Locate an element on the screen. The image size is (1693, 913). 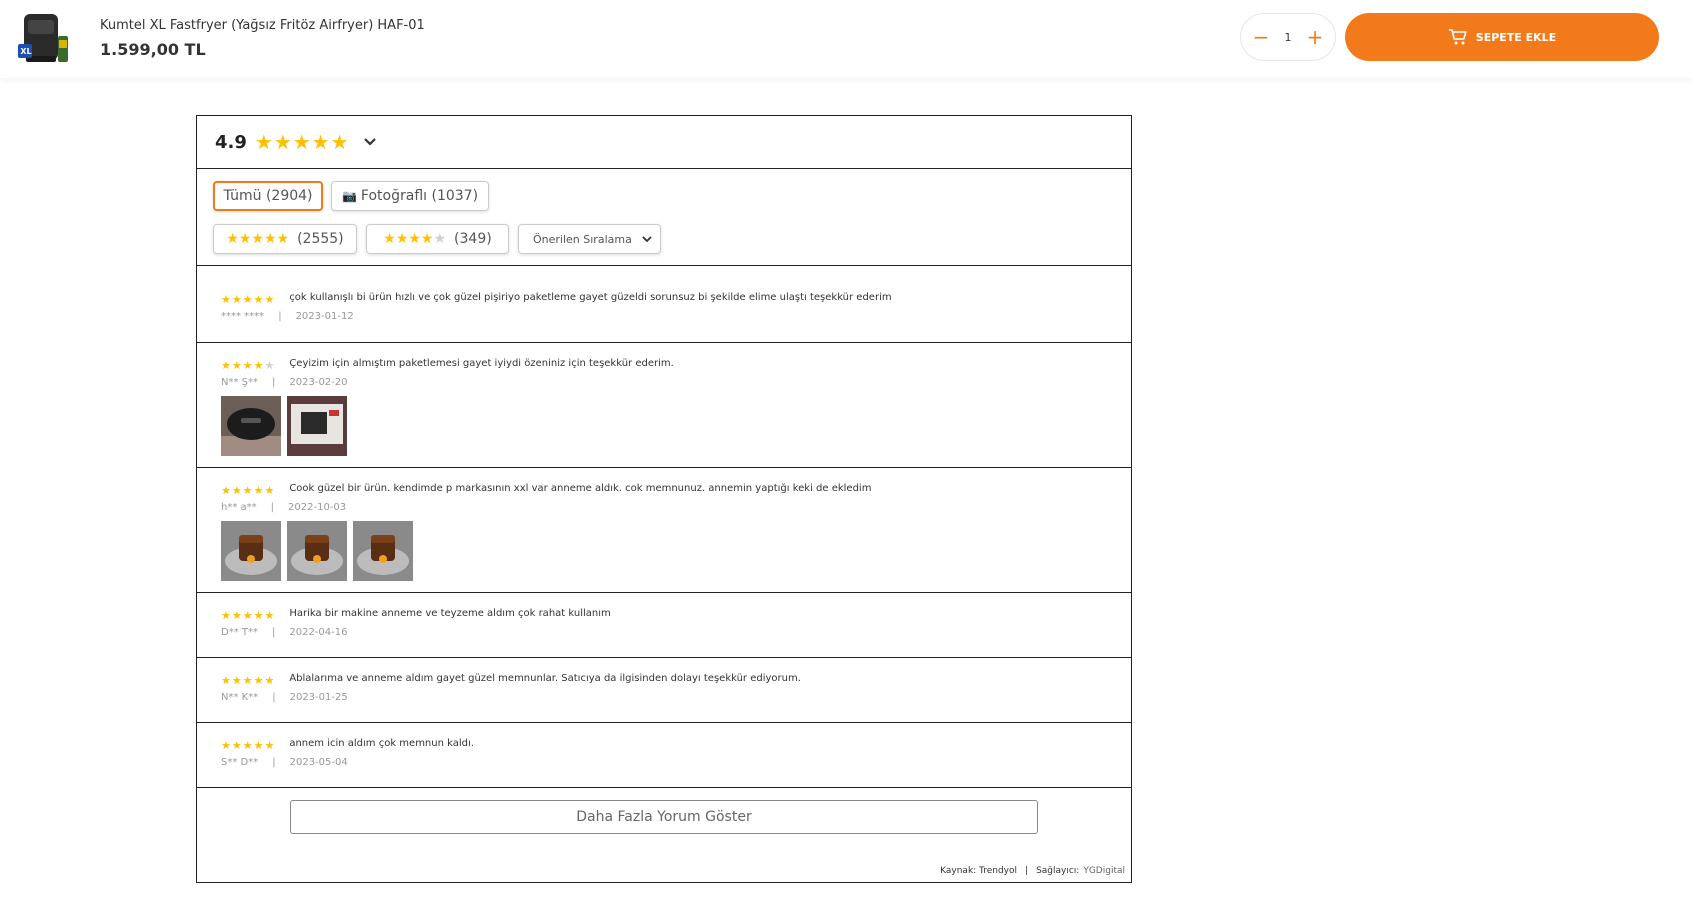
rating-summary: 4.9 ★★★★★ is located at coordinates (664, 142).